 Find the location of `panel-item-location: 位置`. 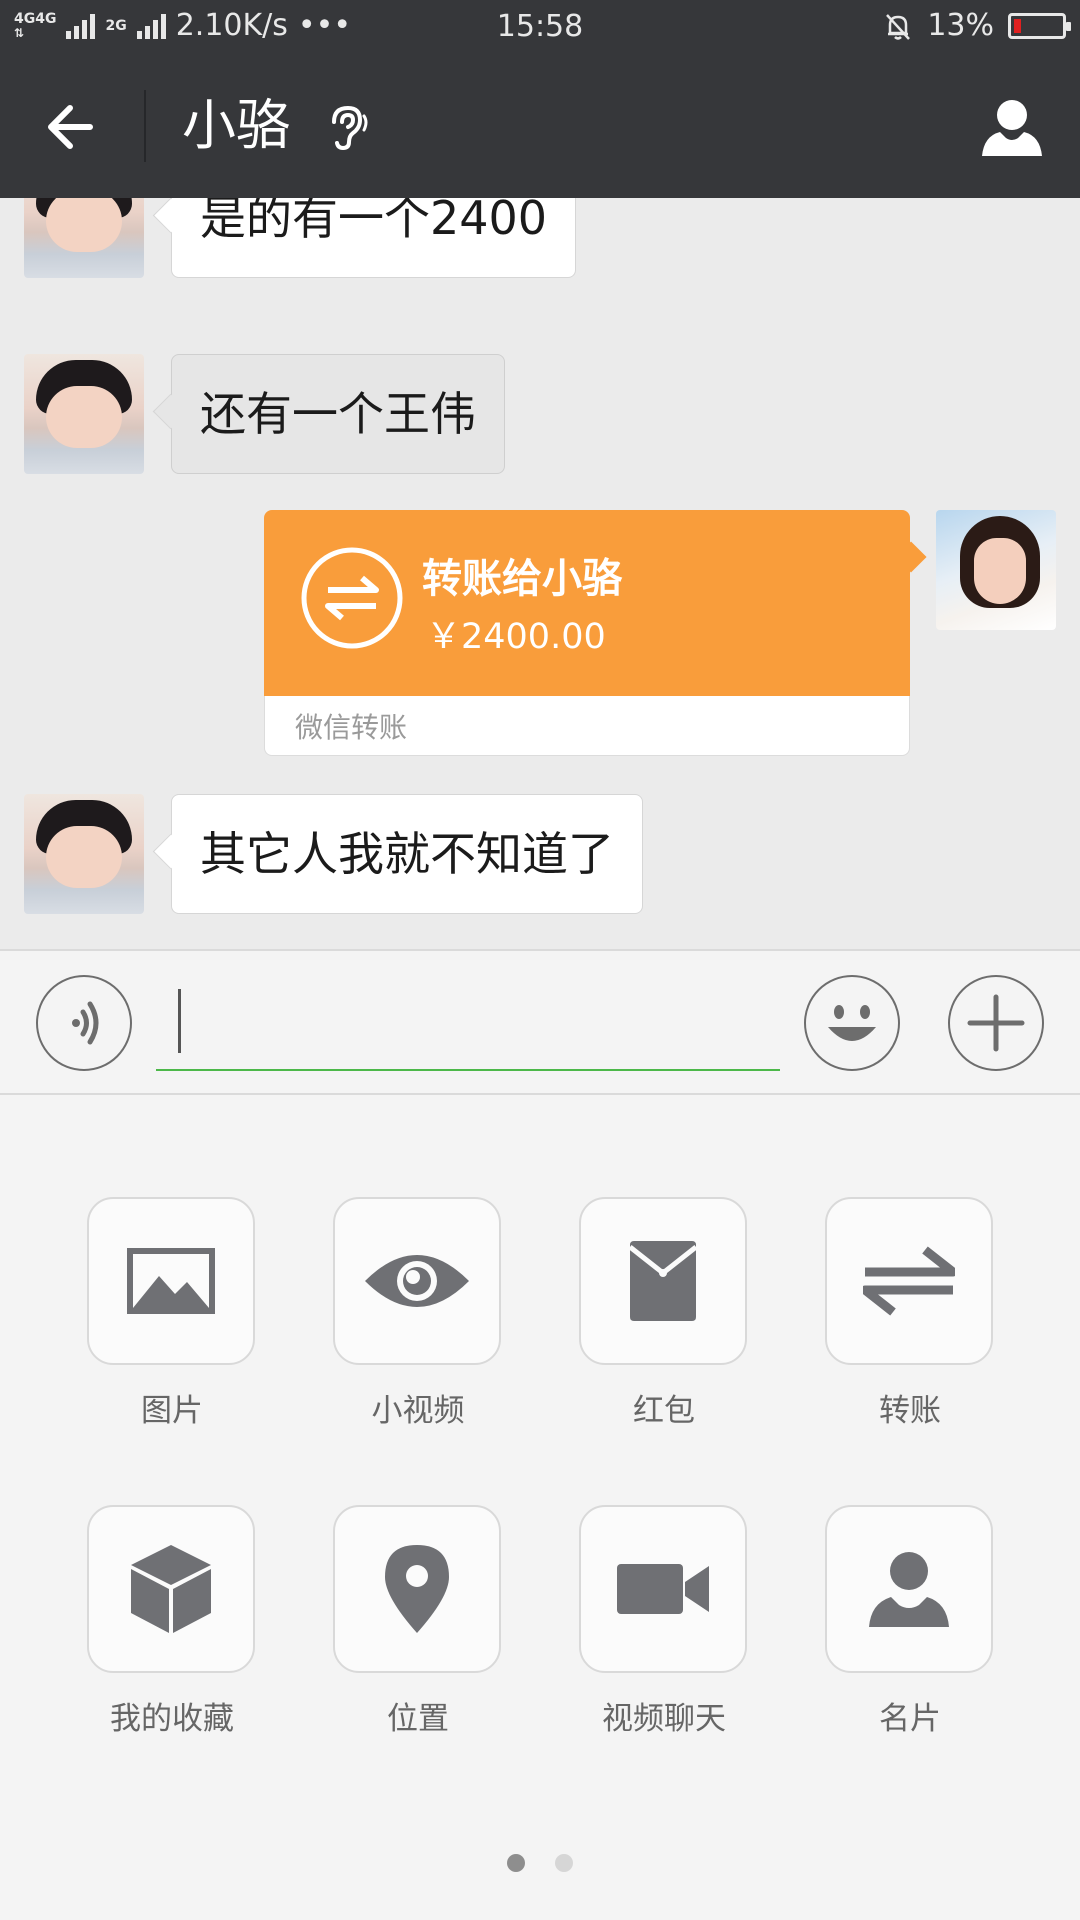

panel-item-location: 位置 is located at coordinates (418, 1621).